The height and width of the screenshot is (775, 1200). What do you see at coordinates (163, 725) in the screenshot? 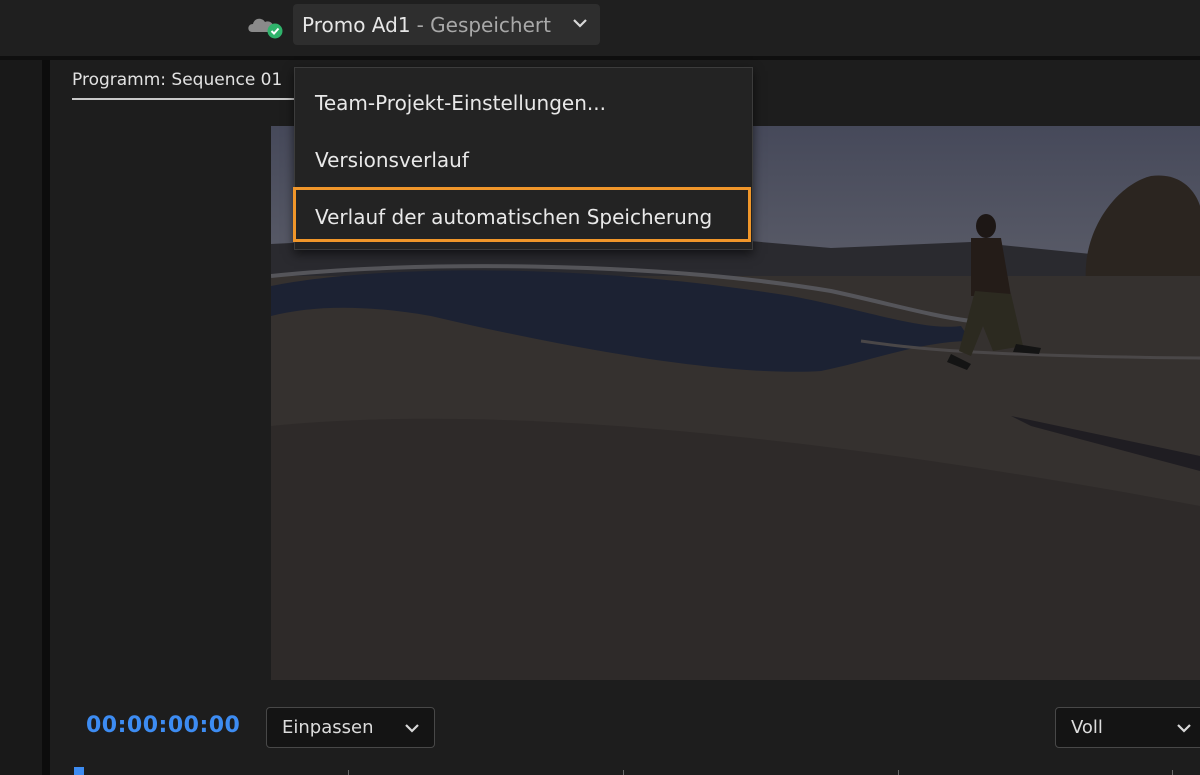
I see `playhead-timecode: 00:00:00:00` at bounding box center [163, 725].